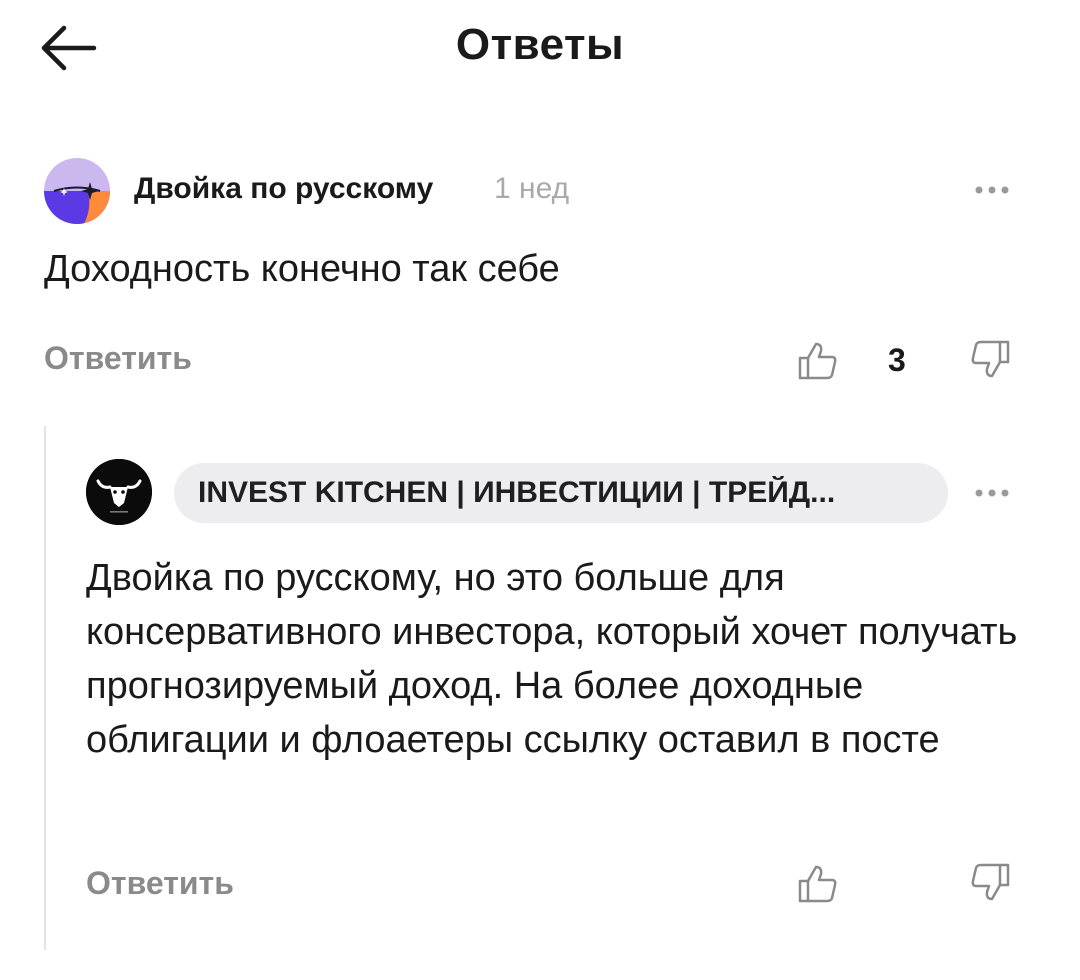 This screenshot has width=1080, height=980. What do you see at coordinates (532, 188) in the screenshot?
I see `comment-timestamp: 1 нед` at bounding box center [532, 188].